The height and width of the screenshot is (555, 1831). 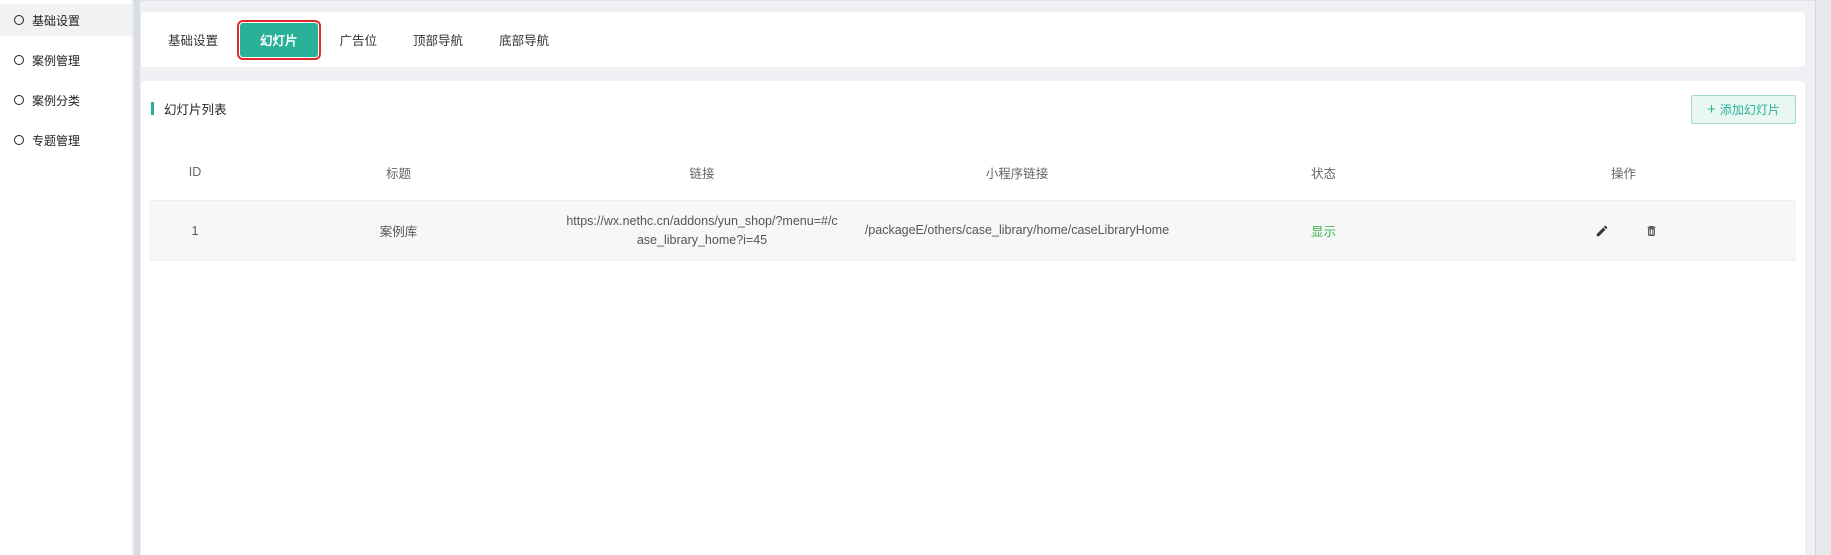 What do you see at coordinates (1017, 173) in the screenshot?
I see `header-mini-link: 小程序链接` at bounding box center [1017, 173].